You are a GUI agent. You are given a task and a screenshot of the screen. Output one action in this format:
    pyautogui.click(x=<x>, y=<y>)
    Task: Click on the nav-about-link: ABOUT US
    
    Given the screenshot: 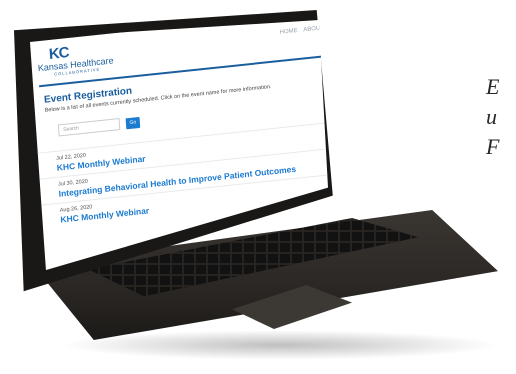 What is the action you would take?
    pyautogui.click(x=315, y=28)
    